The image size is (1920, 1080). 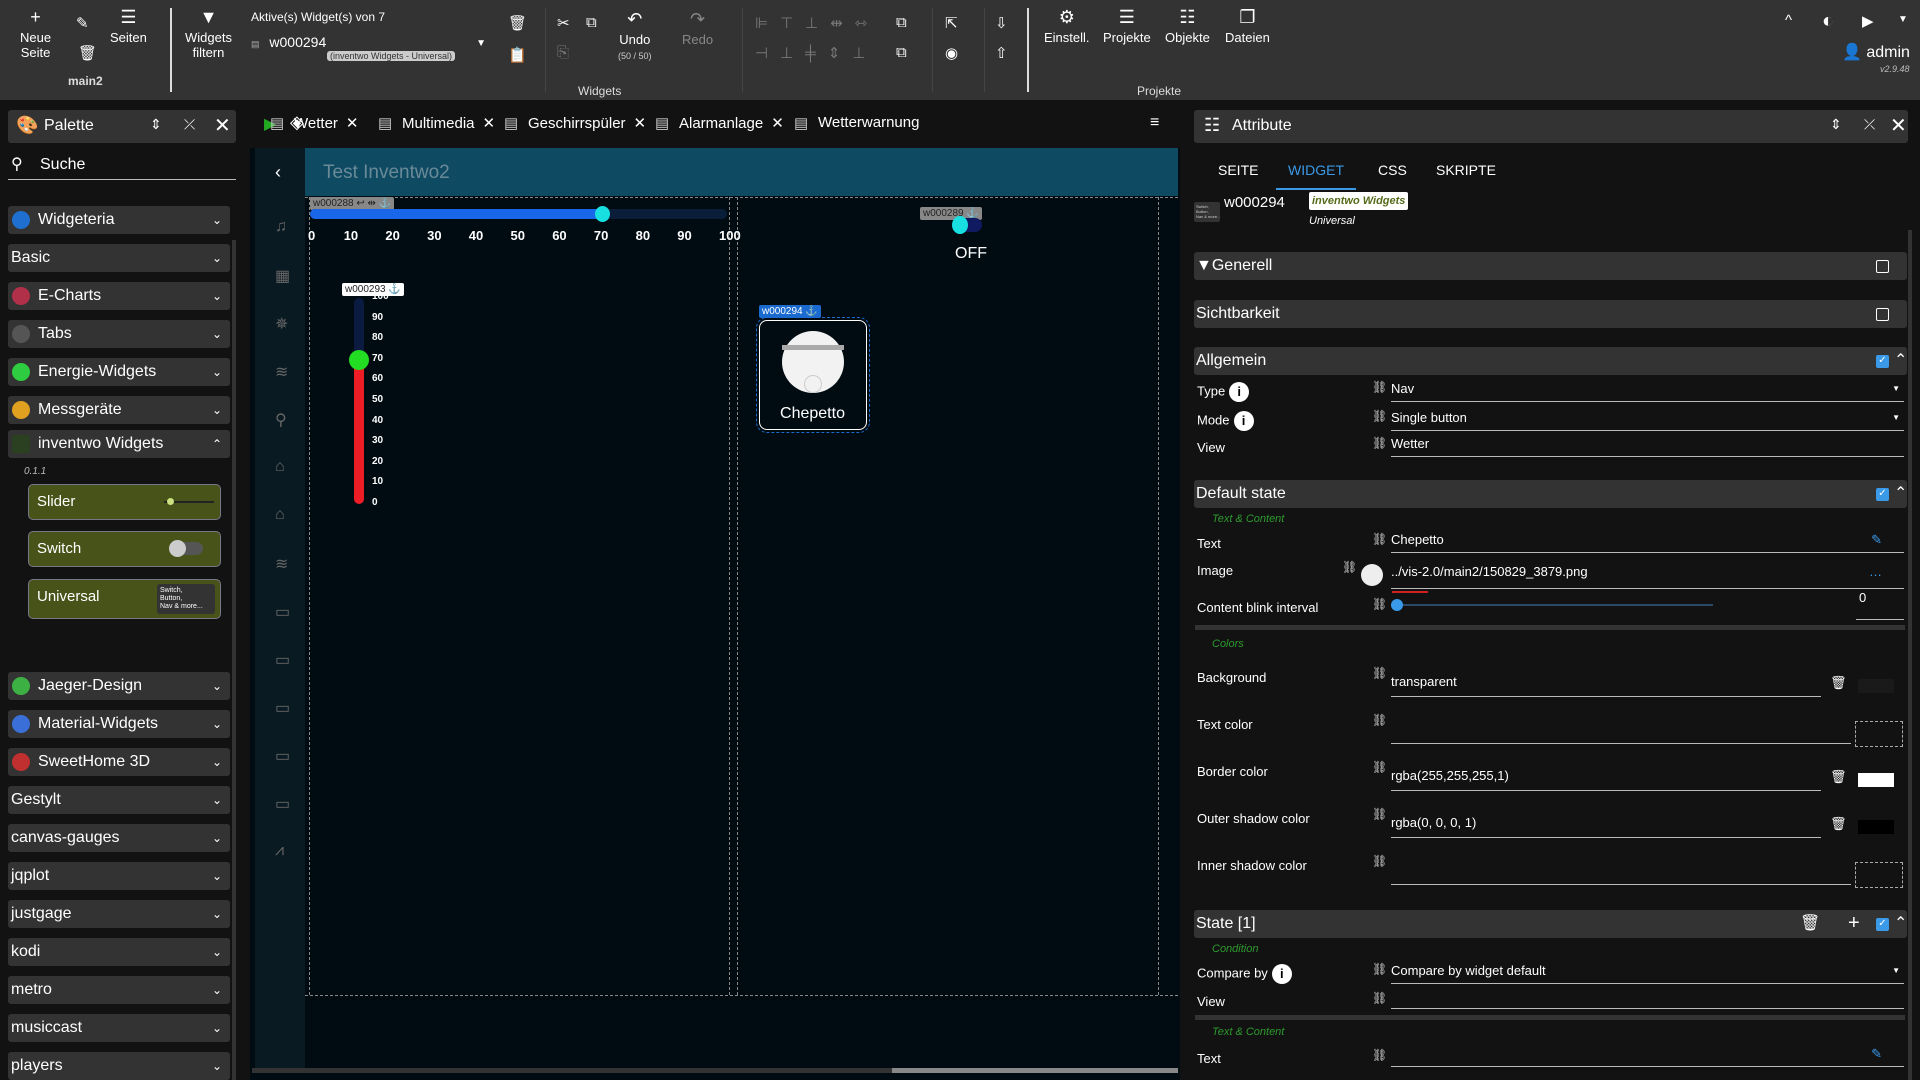 What do you see at coordinates (1187, 26) in the screenshot?
I see `objects-button: ☷ Objekte` at bounding box center [1187, 26].